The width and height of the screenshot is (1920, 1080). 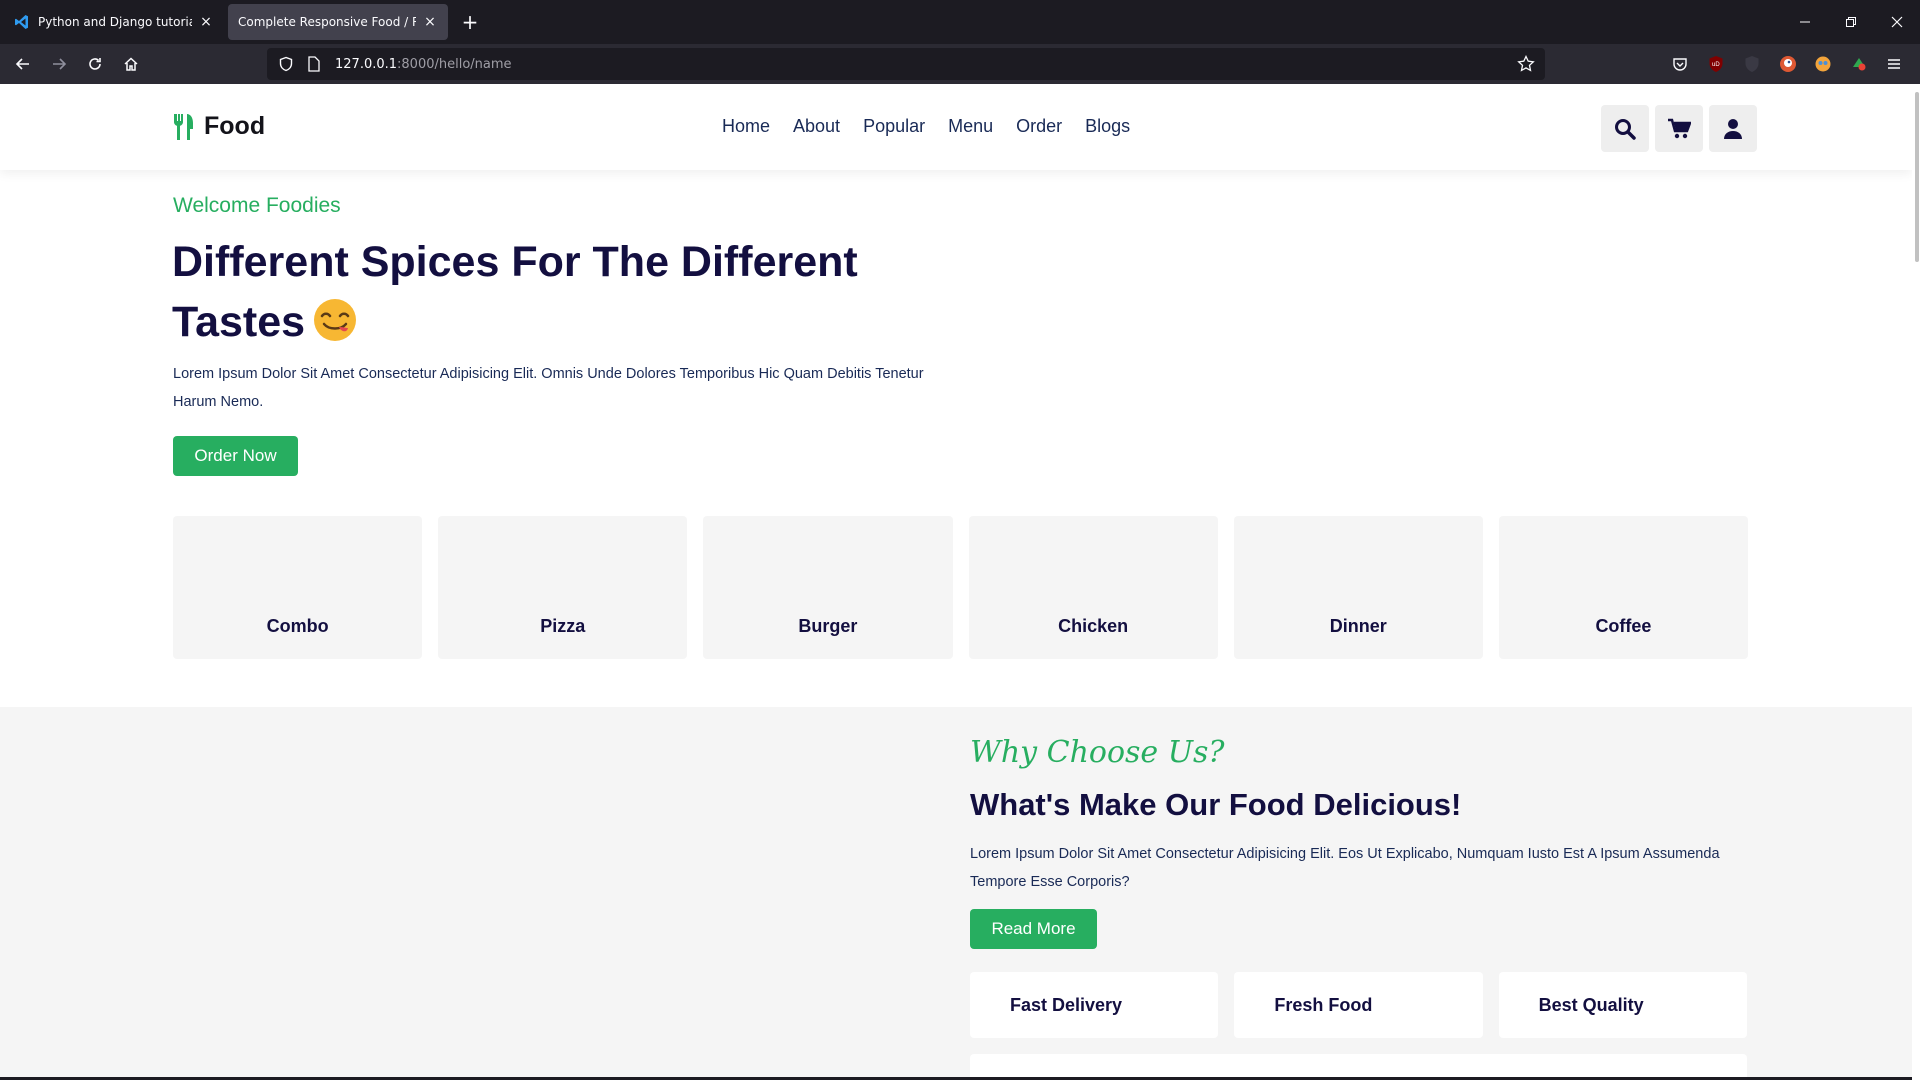 I want to click on scrollbar-thumb, so click(x=1917, y=177).